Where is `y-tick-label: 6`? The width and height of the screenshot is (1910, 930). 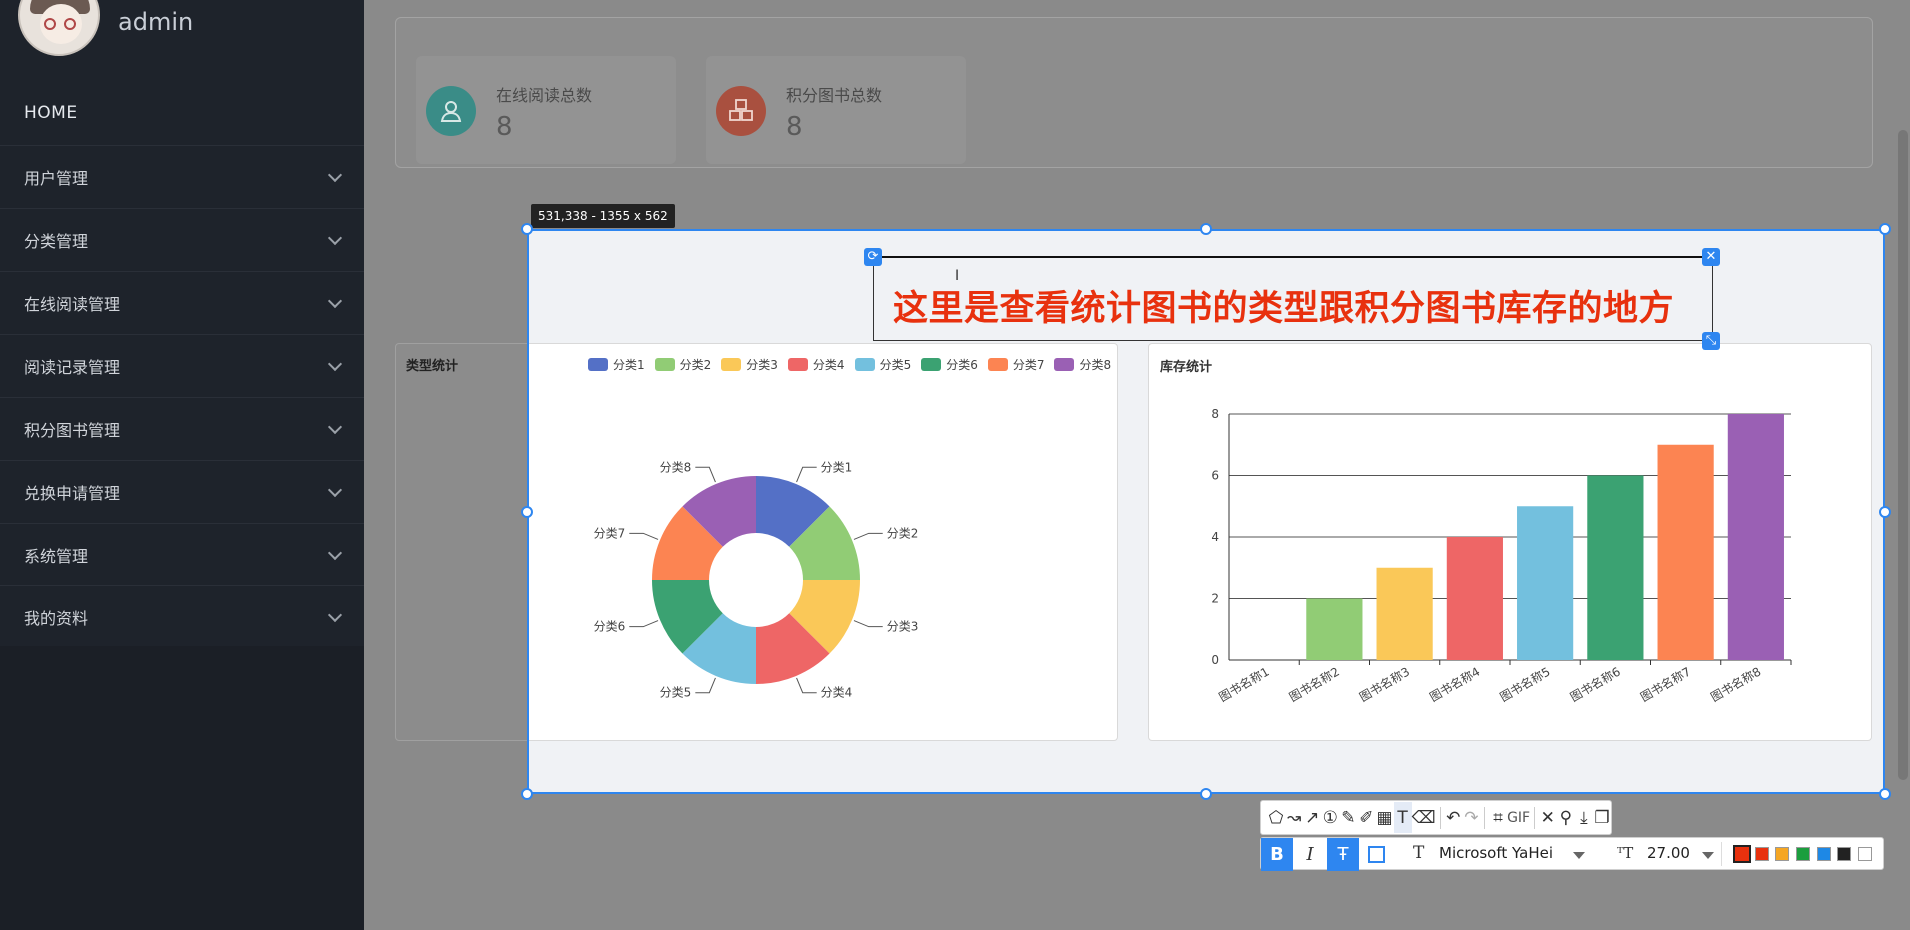
y-tick-label: 6 is located at coordinates (1215, 476).